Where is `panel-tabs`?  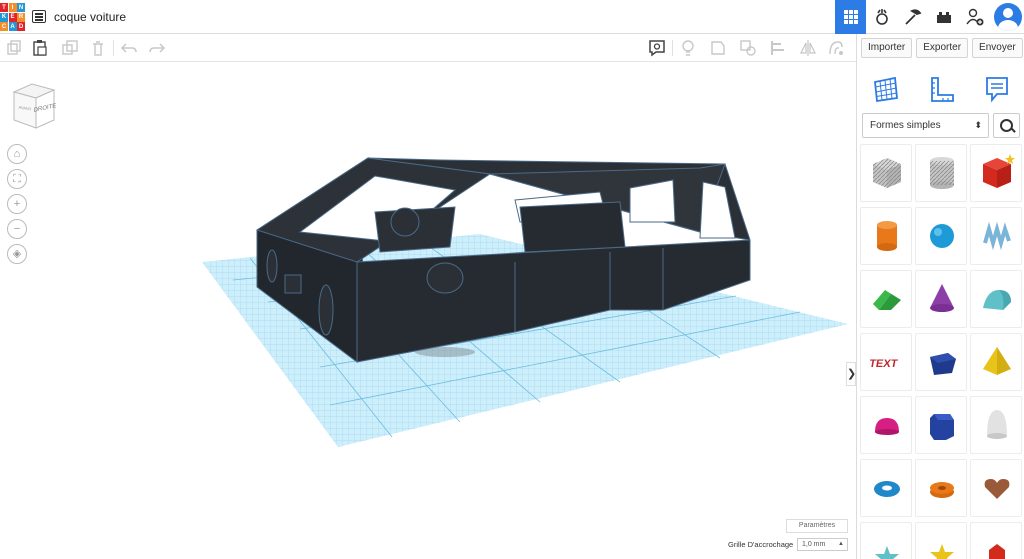 panel-tabs is located at coordinates (940, 90).